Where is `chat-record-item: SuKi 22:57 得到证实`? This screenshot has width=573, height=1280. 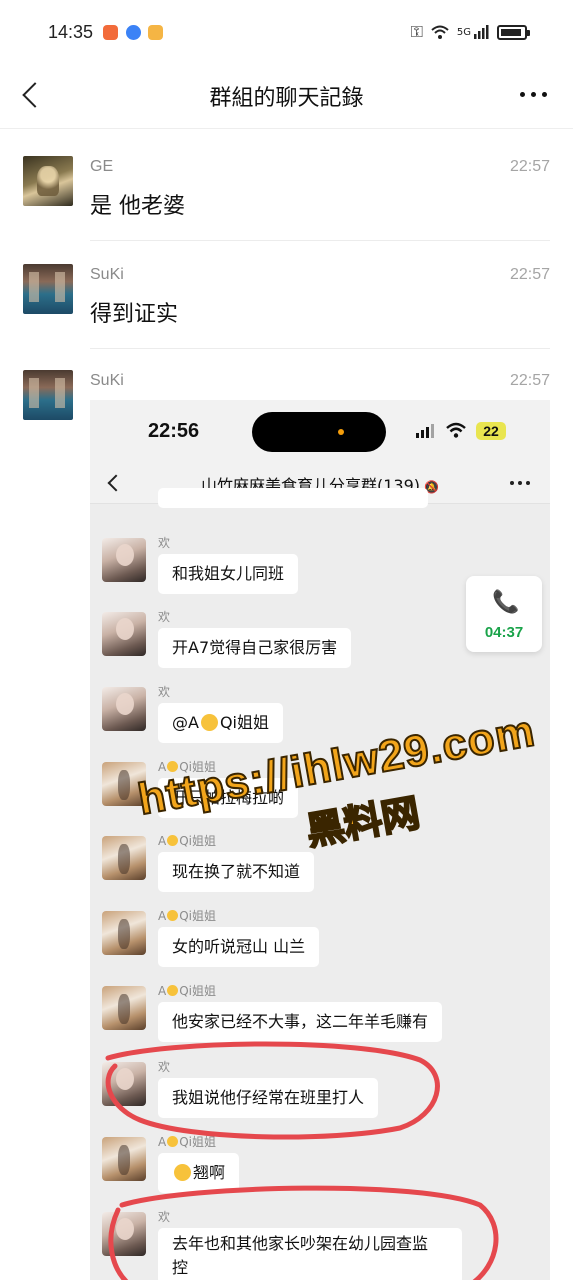 chat-record-item: SuKi 22:57 得到证实 is located at coordinates (286, 294).